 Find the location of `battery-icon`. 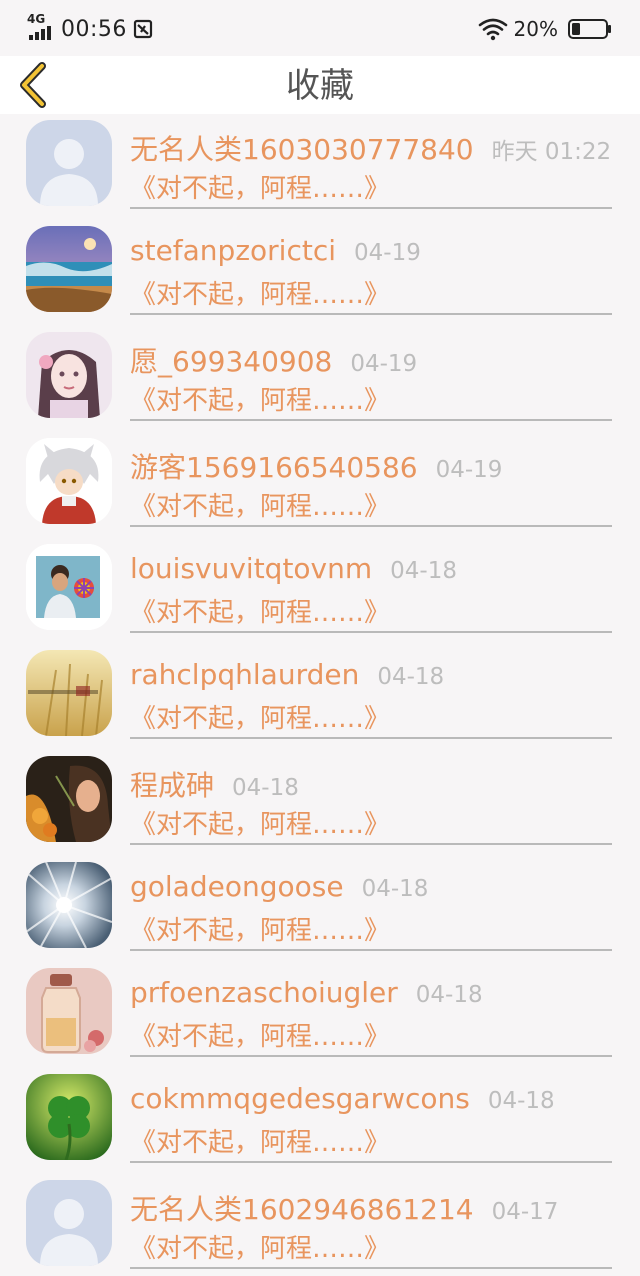

battery-icon is located at coordinates (589, 29).